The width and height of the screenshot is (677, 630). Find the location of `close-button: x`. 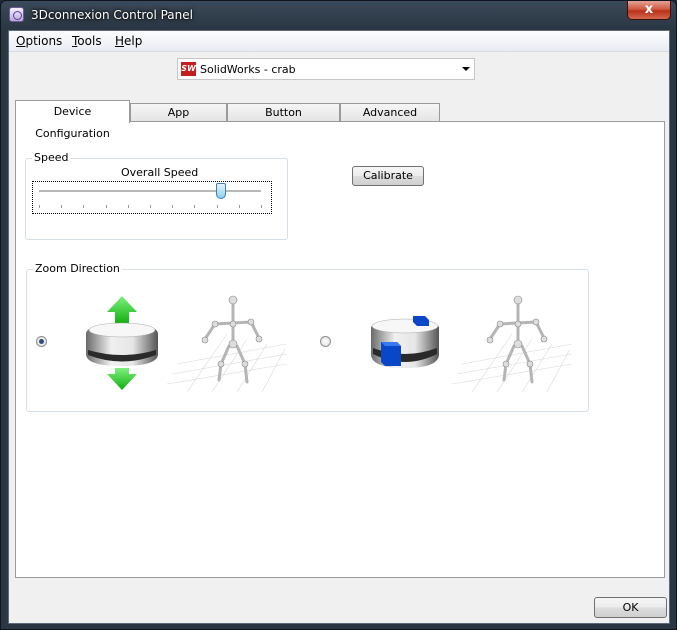

close-button: x is located at coordinates (649, 10).